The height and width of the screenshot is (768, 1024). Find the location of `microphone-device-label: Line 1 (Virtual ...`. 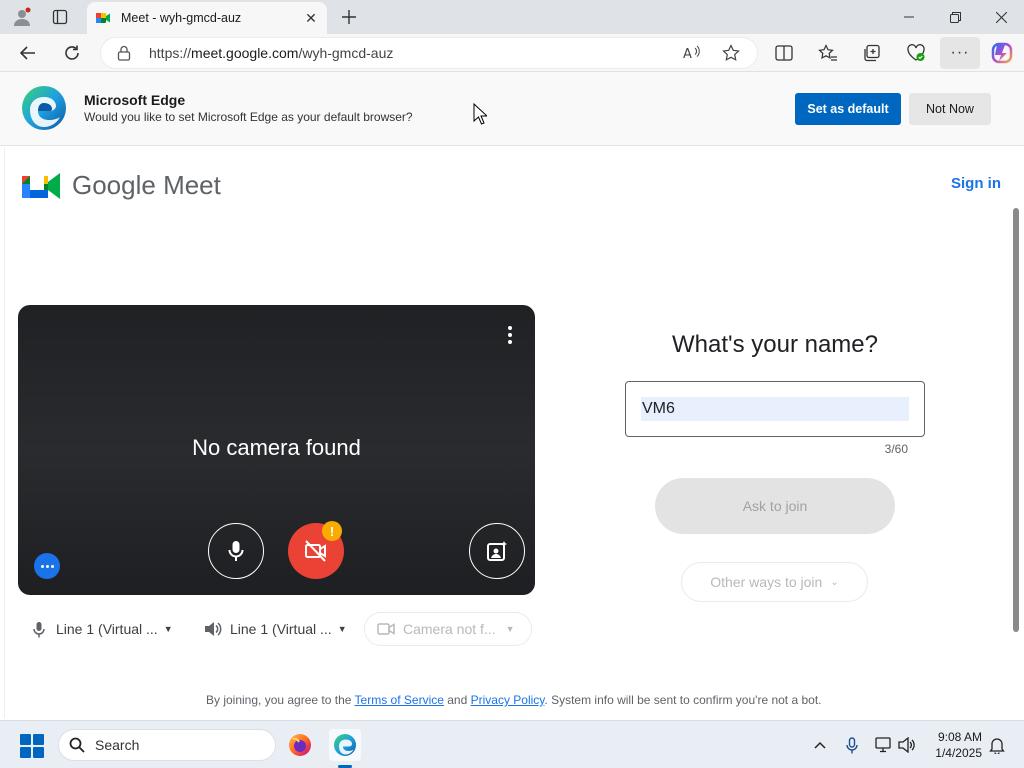

microphone-device-label: Line 1 (Virtual ... is located at coordinates (107, 629).